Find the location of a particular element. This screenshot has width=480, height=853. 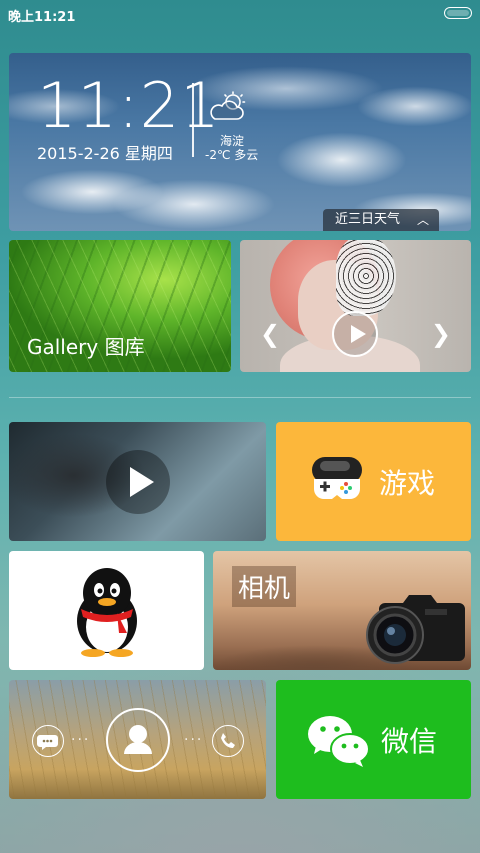

album-art-mask is located at coordinates (366, 278).